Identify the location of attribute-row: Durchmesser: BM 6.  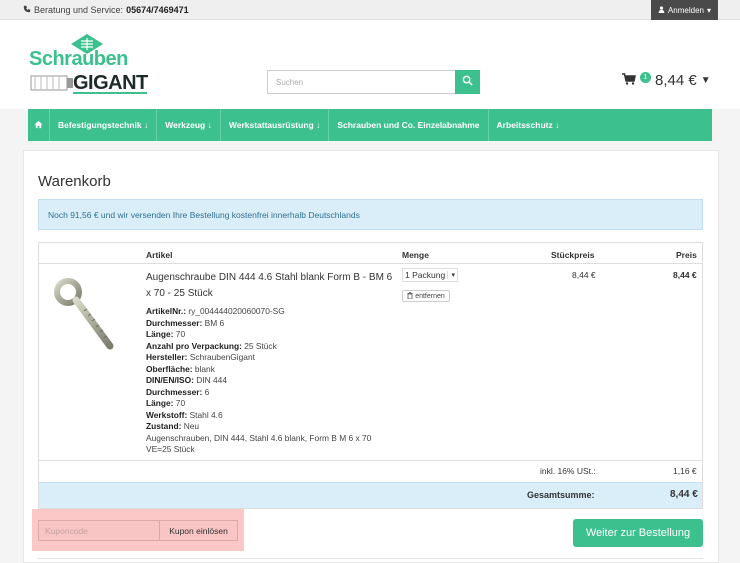
(271, 324).